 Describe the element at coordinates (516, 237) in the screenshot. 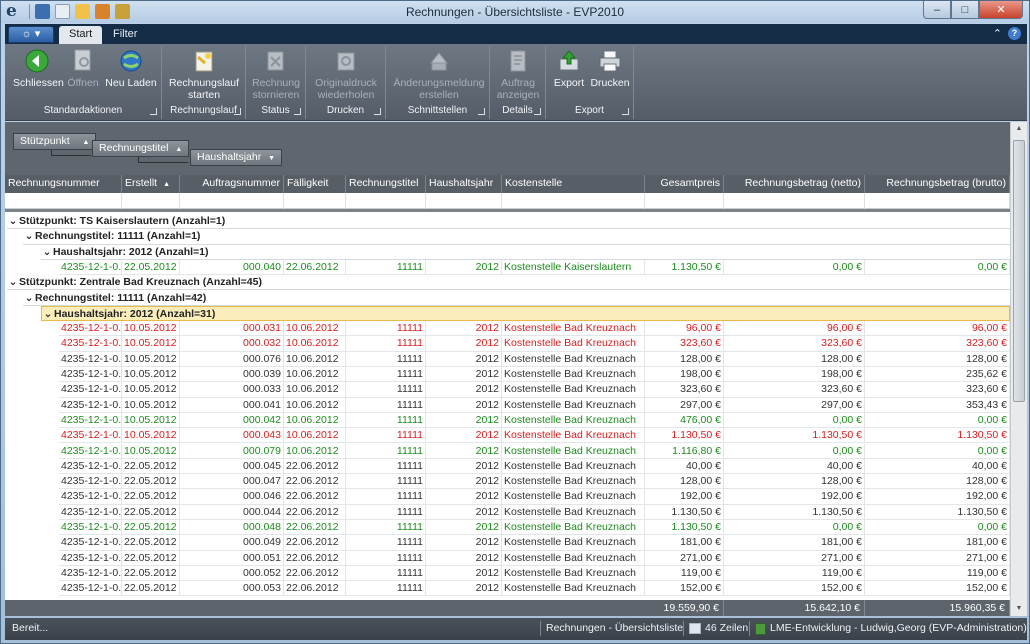

I see `group-row-level-1: ⌄ Rechnungstitel: 11111 (Anzahl=1)` at that location.